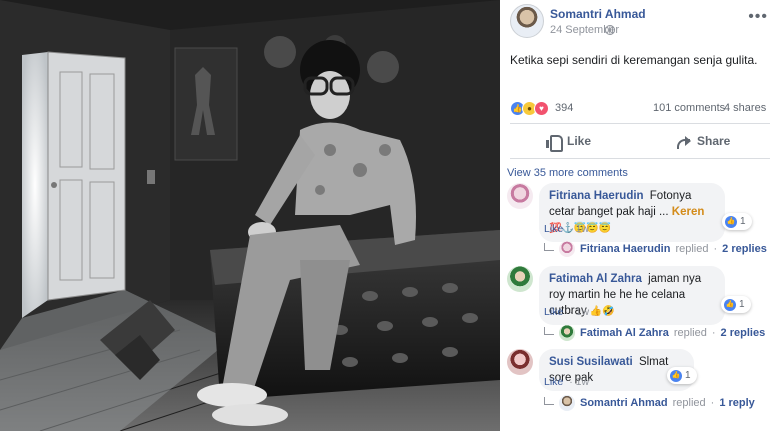 This screenshot has height=431, width=780. I want to click on reaction-icons: 👍 ● ♥, so click(531, 109).